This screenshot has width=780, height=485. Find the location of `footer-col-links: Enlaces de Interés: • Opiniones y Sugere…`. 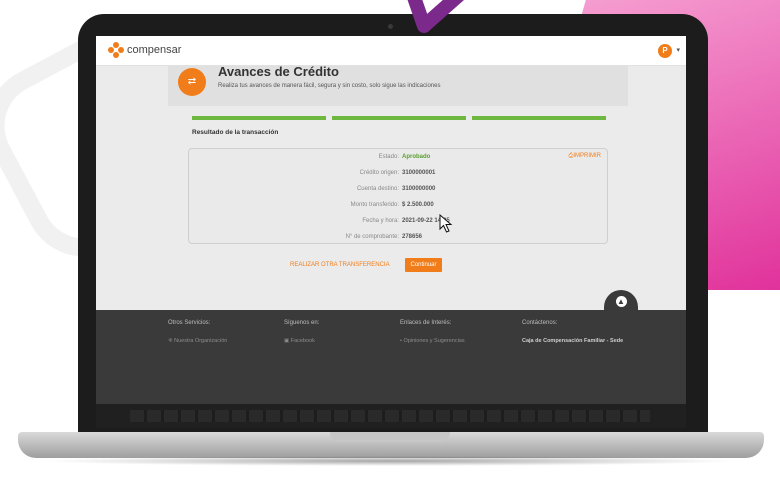

footer-col-links: Enlaces de Interés: • Opiniones y Sugere… is located at coordinates (432, 332).